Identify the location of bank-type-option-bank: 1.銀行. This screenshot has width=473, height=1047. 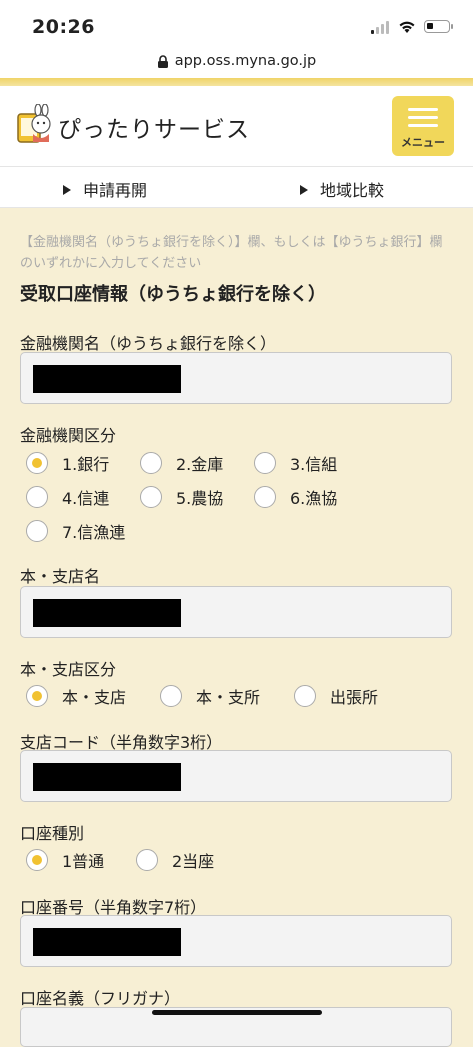
(67, 463).